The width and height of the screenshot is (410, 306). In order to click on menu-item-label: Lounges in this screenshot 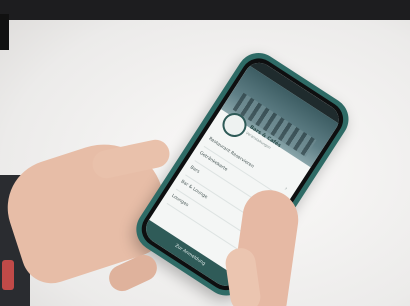, I will do `click(179, 201)`.